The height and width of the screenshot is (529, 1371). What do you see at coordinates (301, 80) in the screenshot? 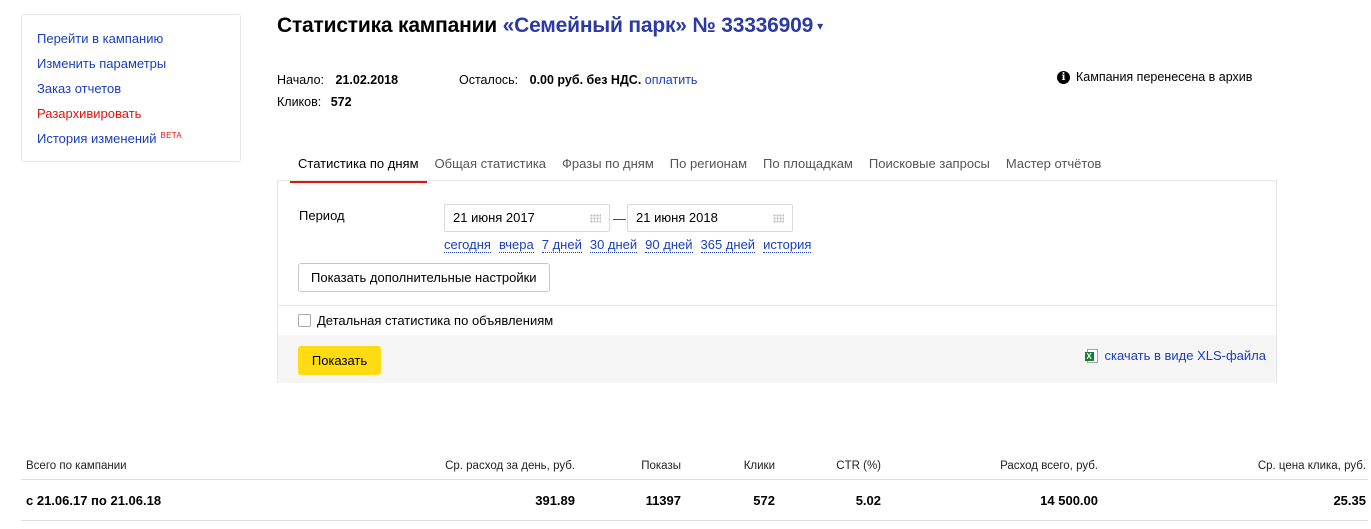
I see `start-label: Начало:` at bounding box center [301, 80].